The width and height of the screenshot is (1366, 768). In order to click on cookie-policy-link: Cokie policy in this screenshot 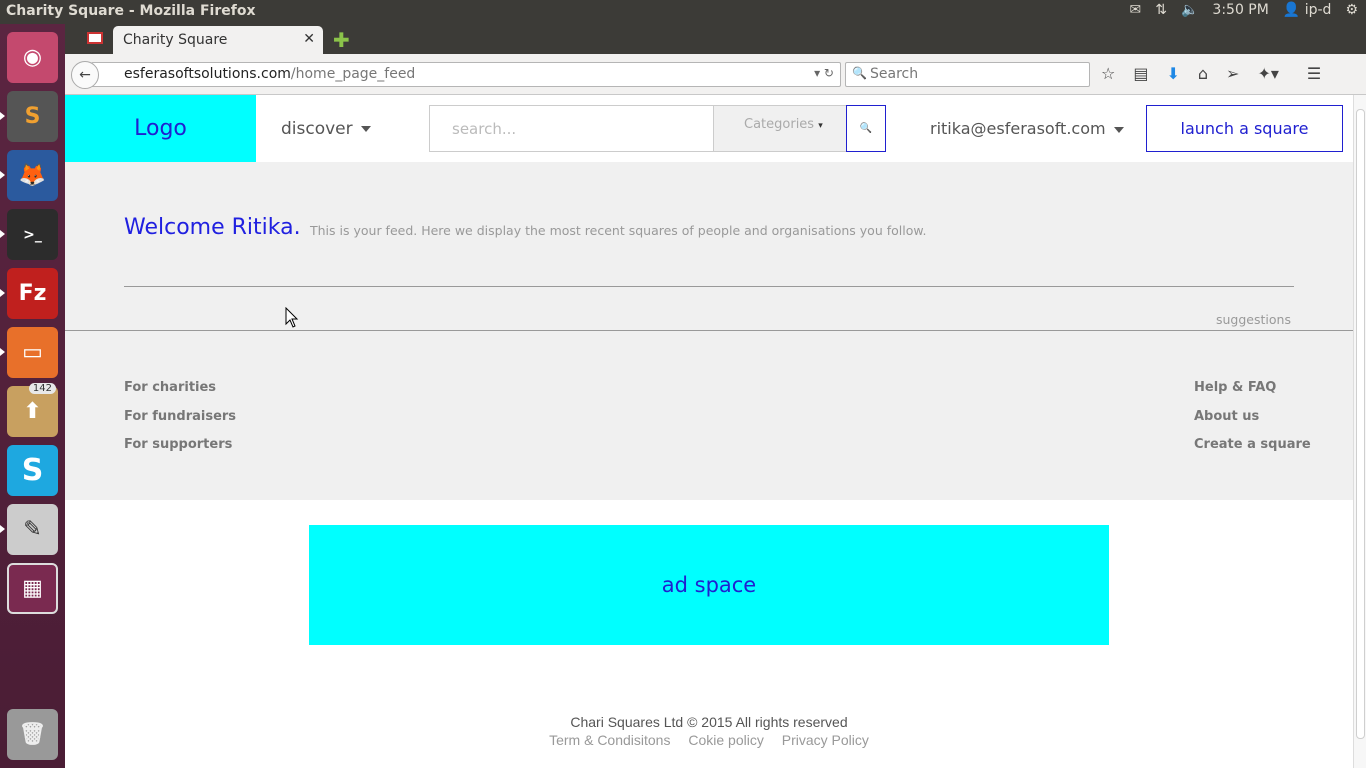, I will do `click(725, 740)`.